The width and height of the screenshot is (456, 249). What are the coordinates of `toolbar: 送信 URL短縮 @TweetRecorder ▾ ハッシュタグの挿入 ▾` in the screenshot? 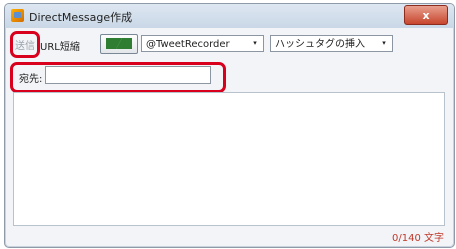 It's located at (229, 44).